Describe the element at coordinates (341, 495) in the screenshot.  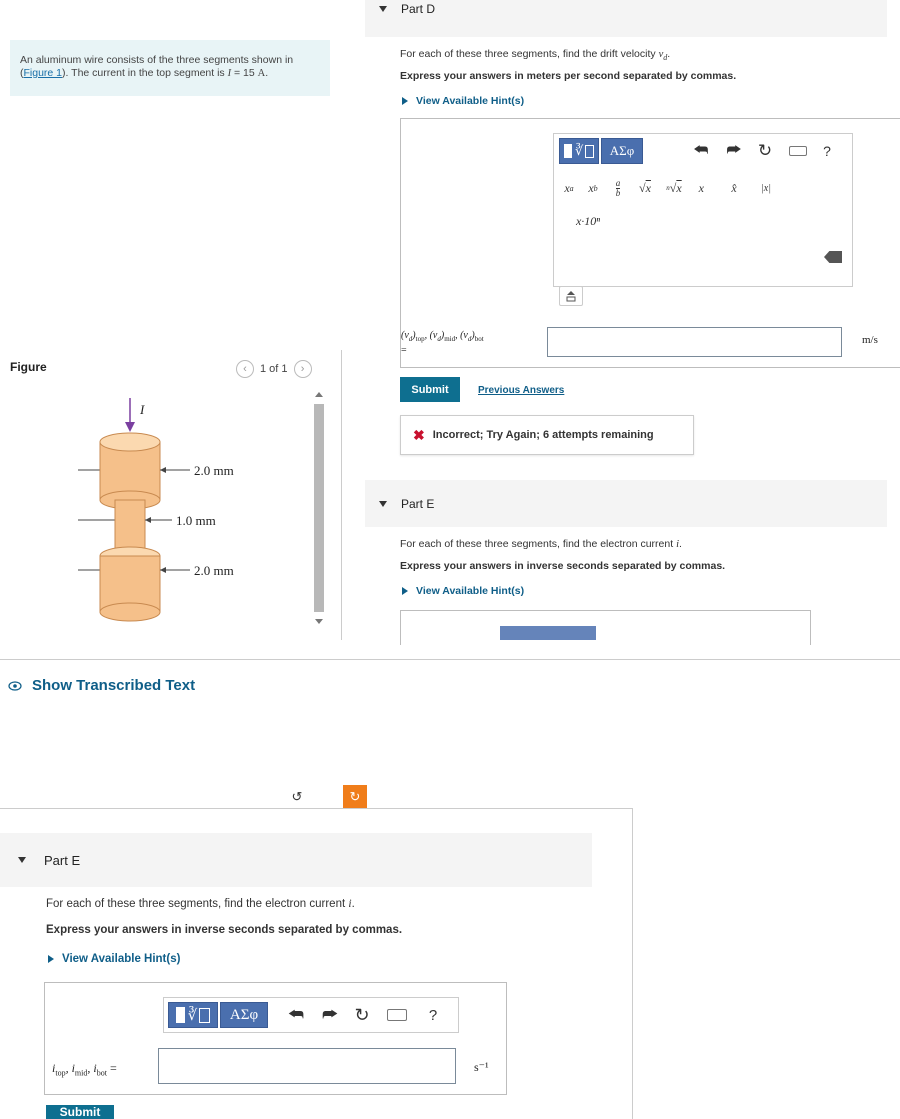
I see `column-divider` at that location.